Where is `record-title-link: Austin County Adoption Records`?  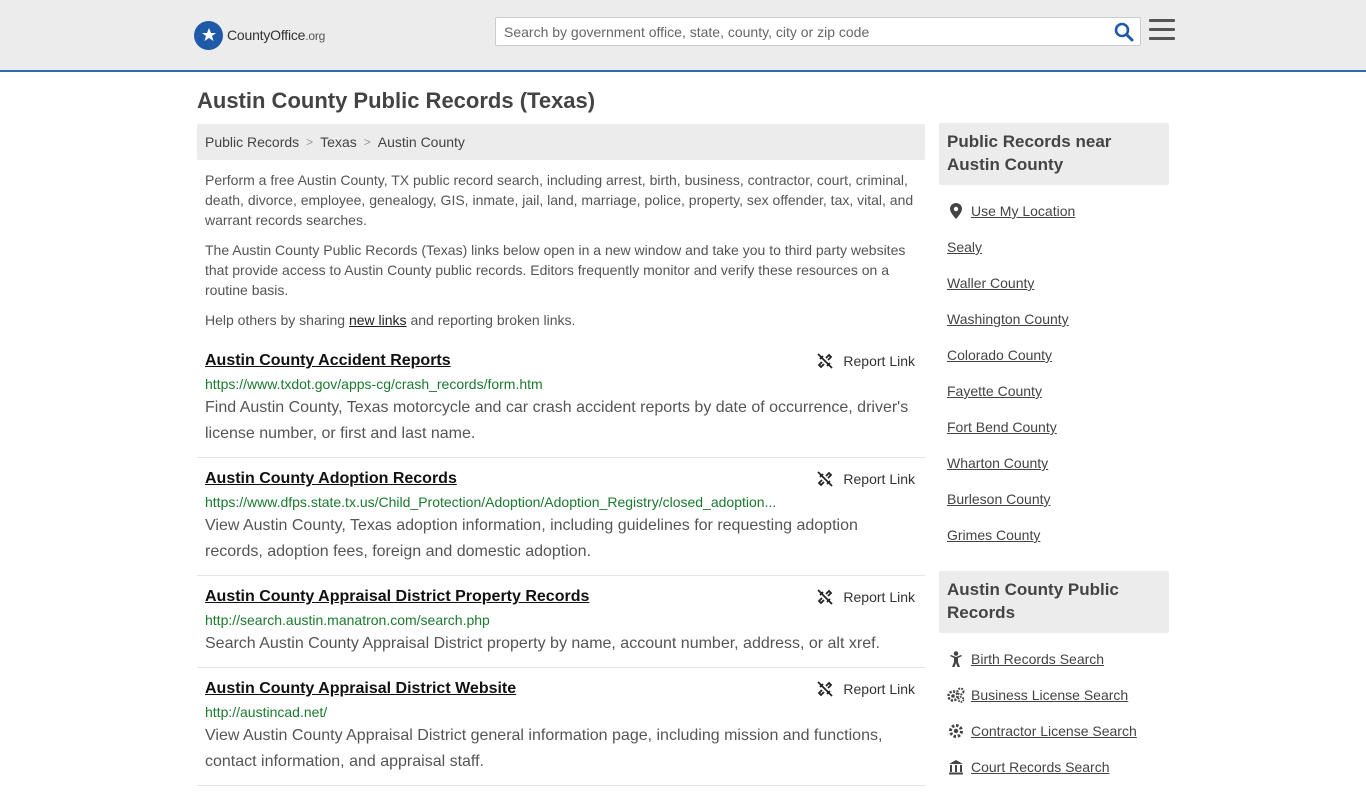 record-title-link: Austin County Adoption Records is located at coordinates (331, 478).